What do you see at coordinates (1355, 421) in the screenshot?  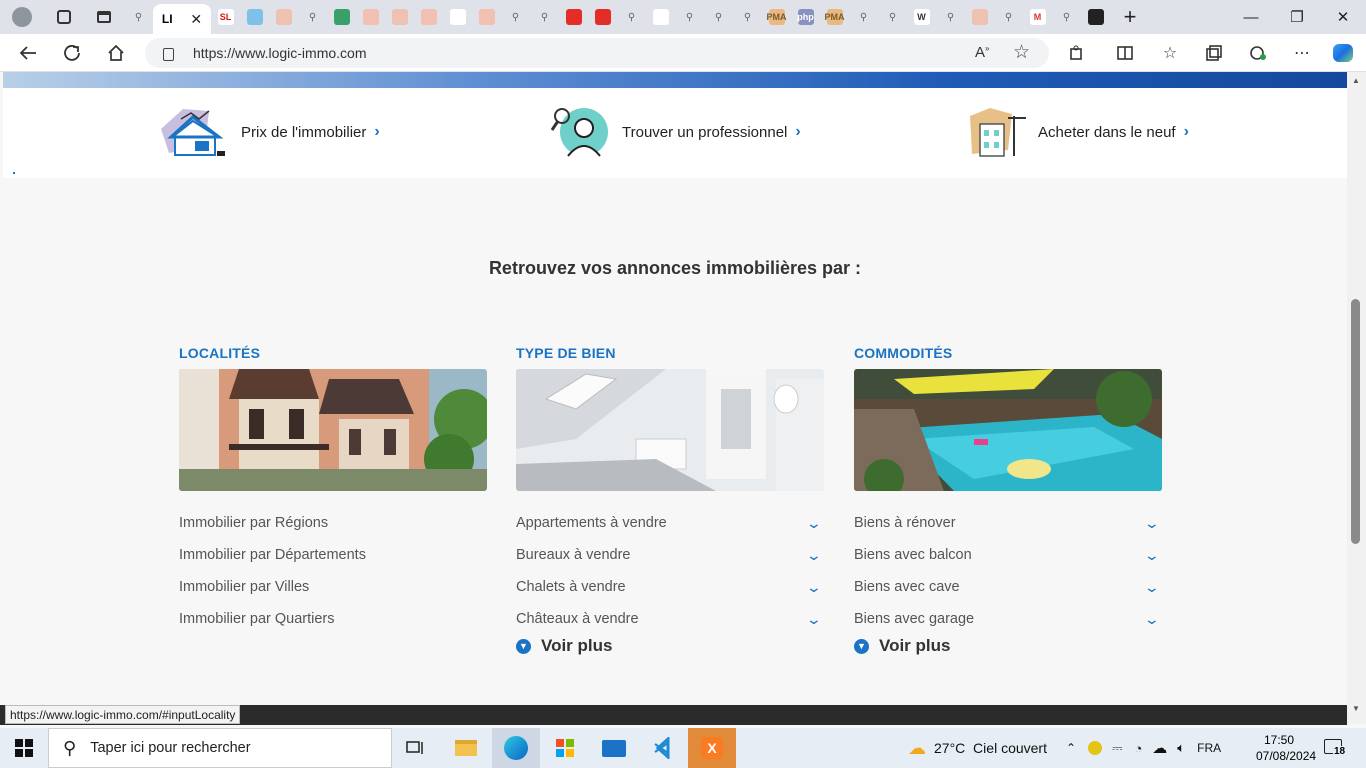 I see `scrollbar-thumb` at bounding box center [1355, 421].